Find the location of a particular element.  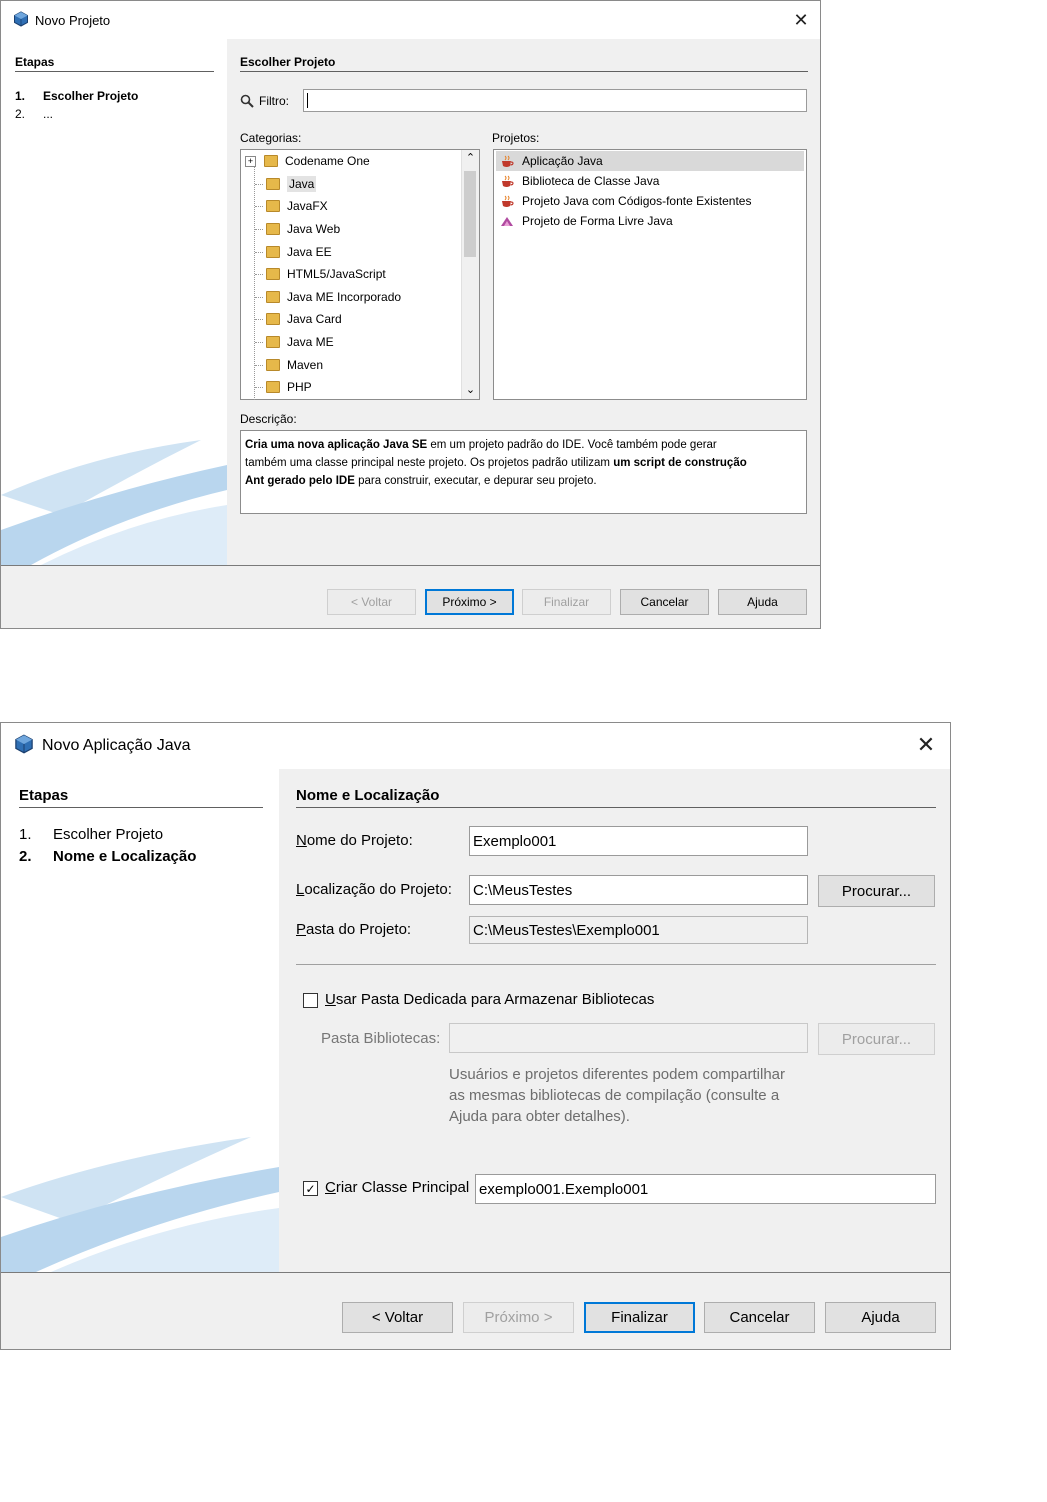

description-label: Descrição: is located at coordinates (268, 419).